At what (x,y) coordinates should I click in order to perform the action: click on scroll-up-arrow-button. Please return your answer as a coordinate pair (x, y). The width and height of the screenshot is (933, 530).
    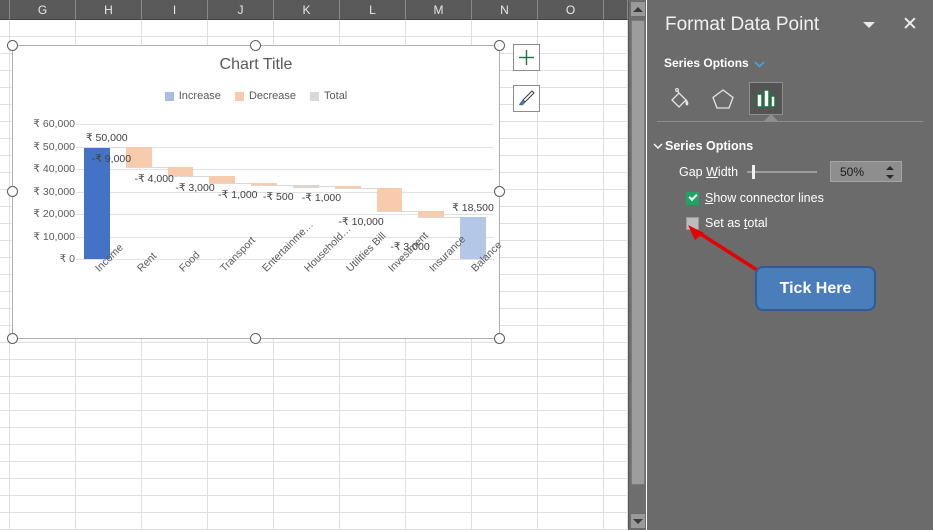
    Looking at the image, I should click on (638, 9).